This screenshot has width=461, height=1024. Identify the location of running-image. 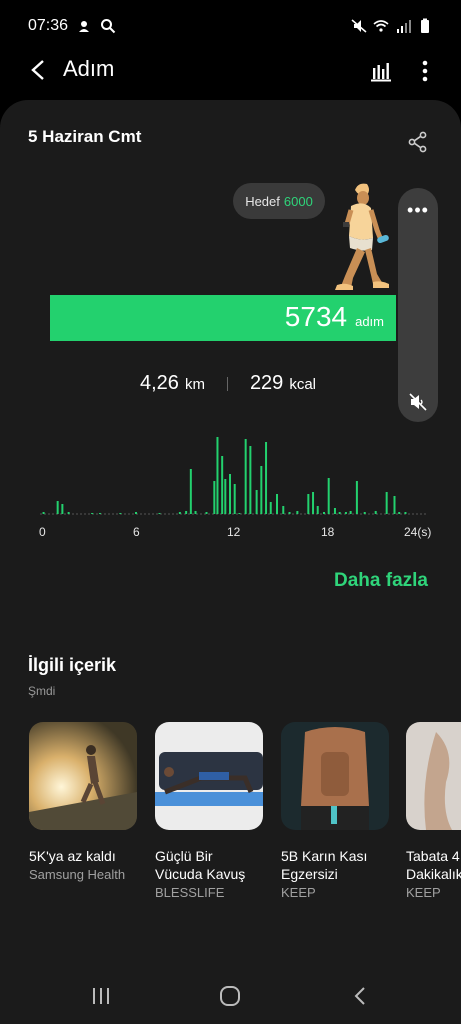
(83, 776).